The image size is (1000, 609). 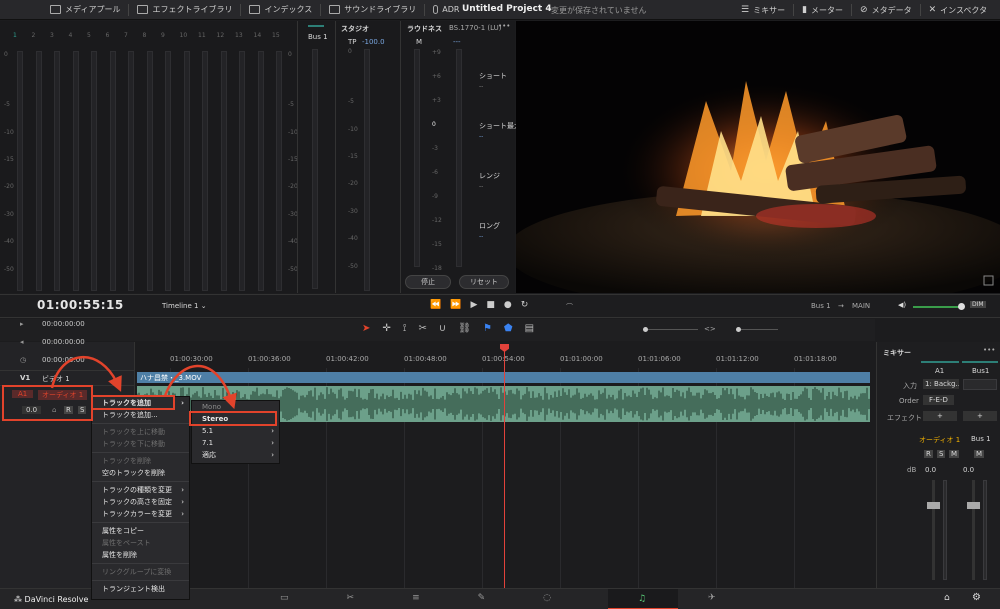 I want to click on annotation-arrows, so click(x=143, y=383).